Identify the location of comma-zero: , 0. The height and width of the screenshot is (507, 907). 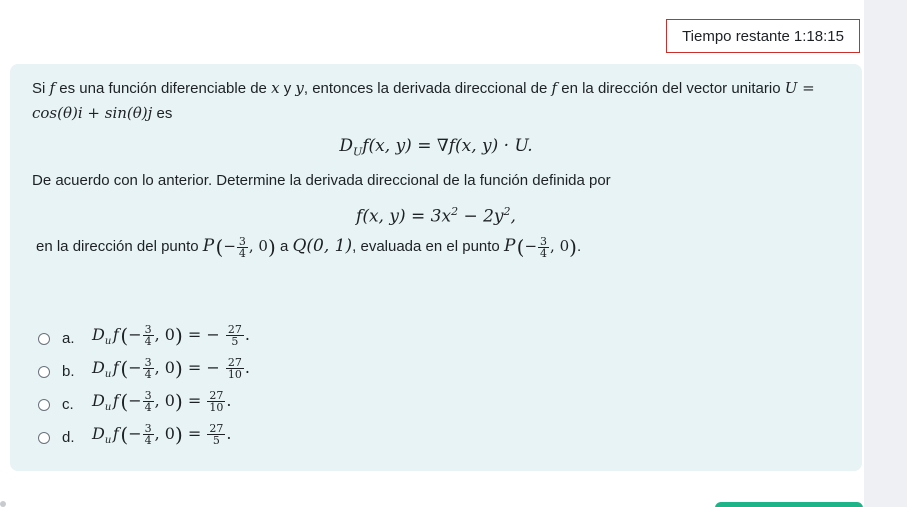
(258, 246).